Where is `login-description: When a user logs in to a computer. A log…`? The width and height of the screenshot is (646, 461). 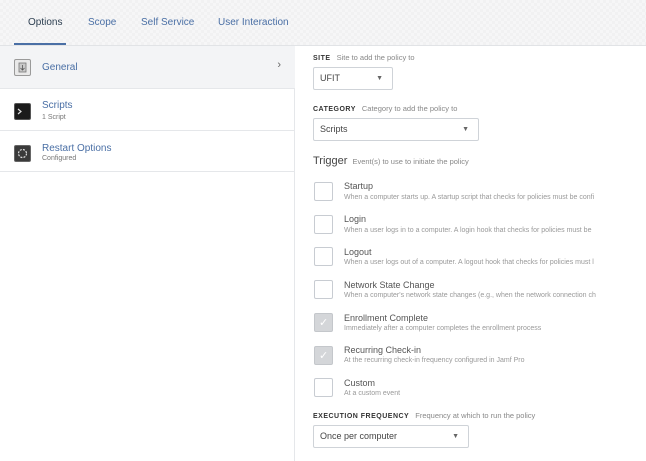 login-description: When a user logs in to a computer. A log… is located at coordinates (468, 230).